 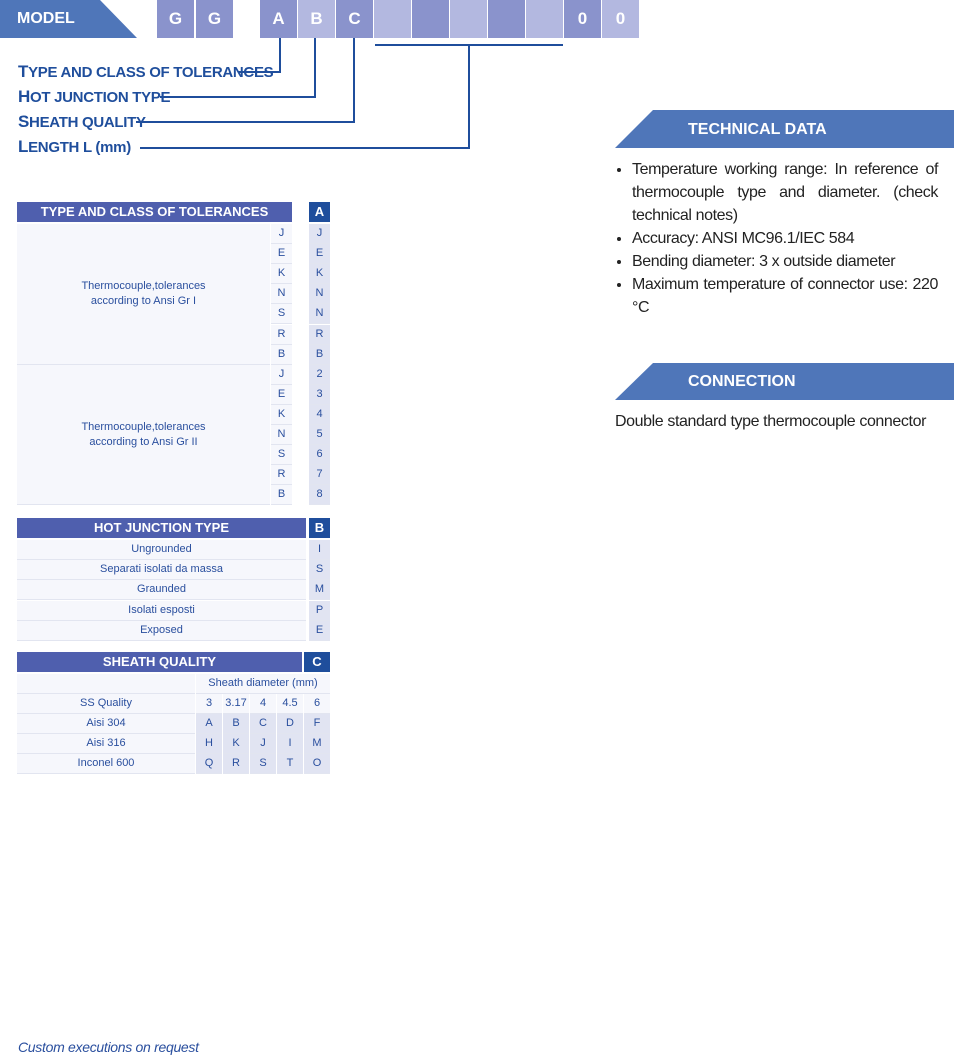 What do you see at coordinates (319, 590) in the screenshot?
I see `hot-junction-code: M` at bounding box center [319, 590].